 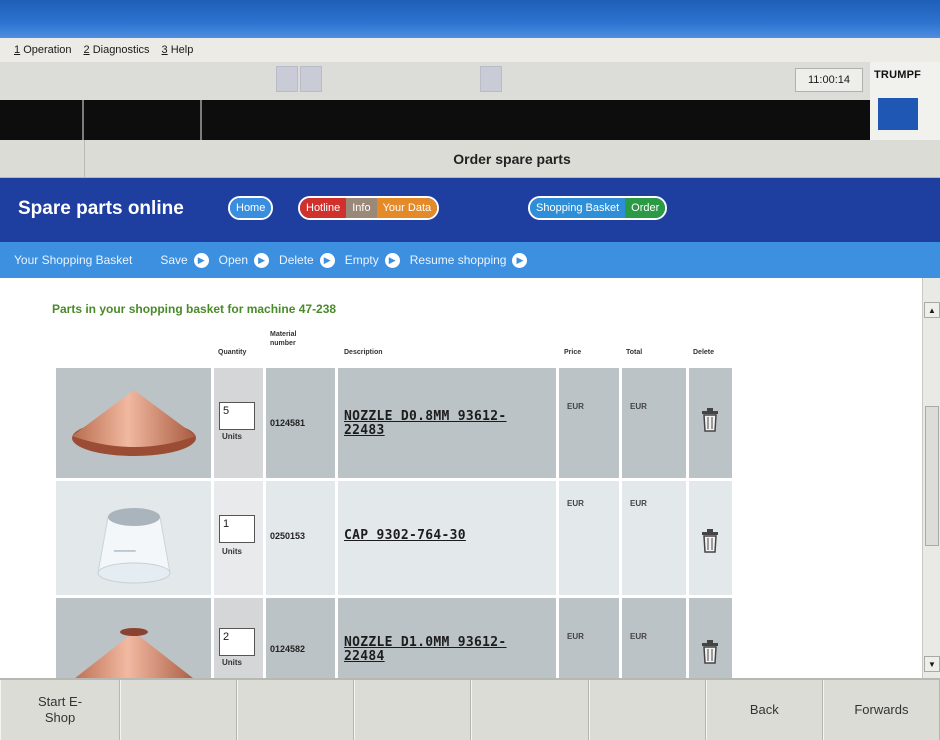 What do you see at coordinates (244, 260) in the screenshot?
I see `open-button: Open ▶` at bounding box center [244, 260].